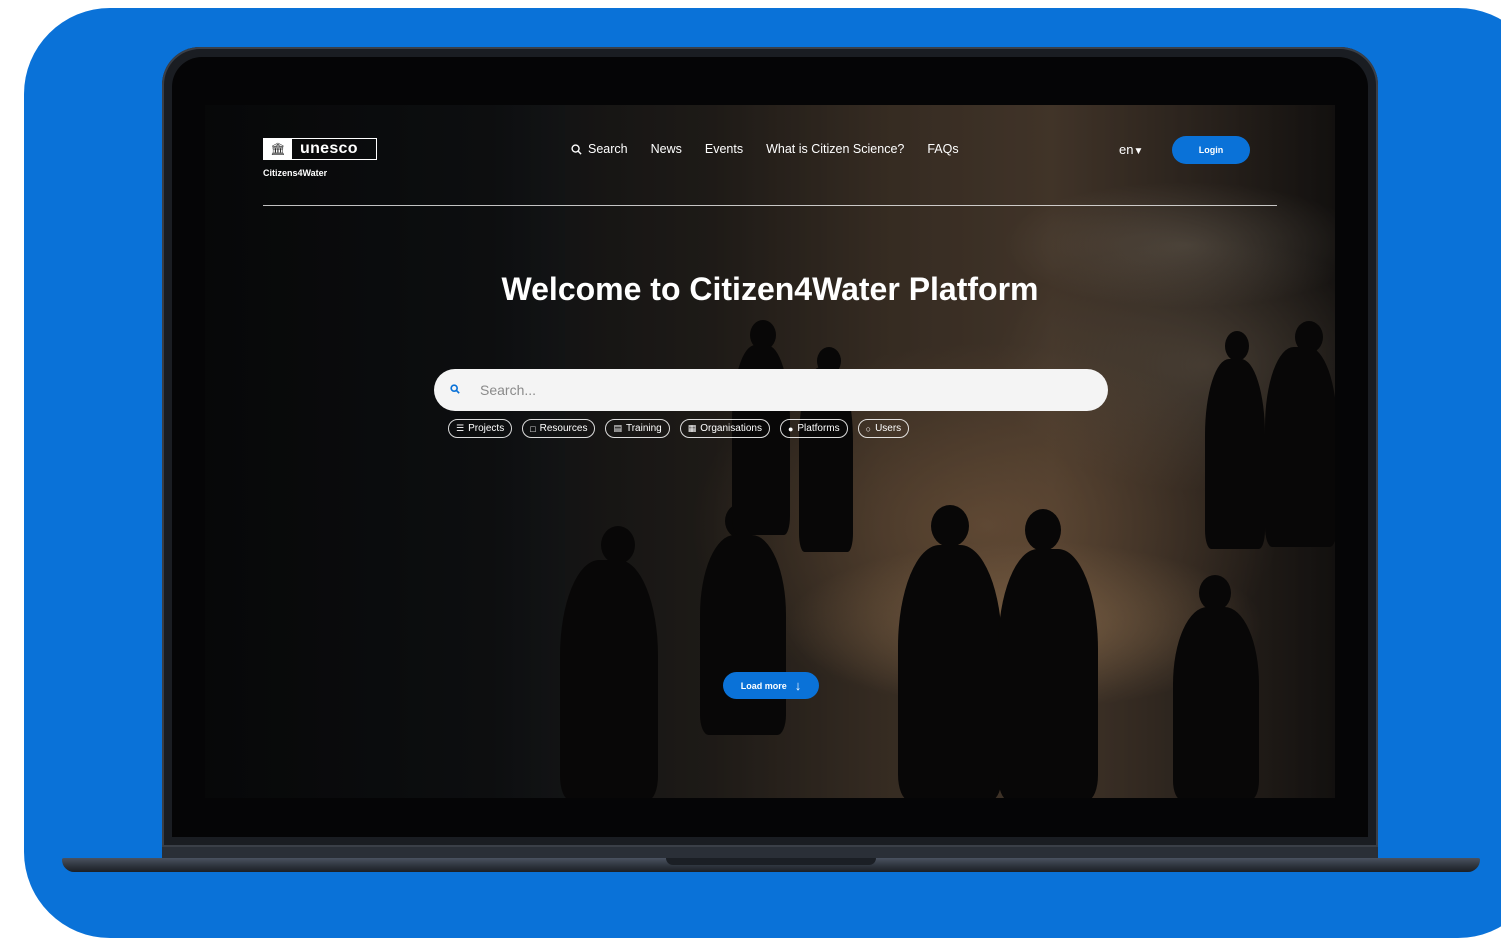 The height and width of the screenshot is (938, 1501). What do you see at coordinates (770, 205) in the screenshot?
I see `header-divider` at bounding box center [770, 205].